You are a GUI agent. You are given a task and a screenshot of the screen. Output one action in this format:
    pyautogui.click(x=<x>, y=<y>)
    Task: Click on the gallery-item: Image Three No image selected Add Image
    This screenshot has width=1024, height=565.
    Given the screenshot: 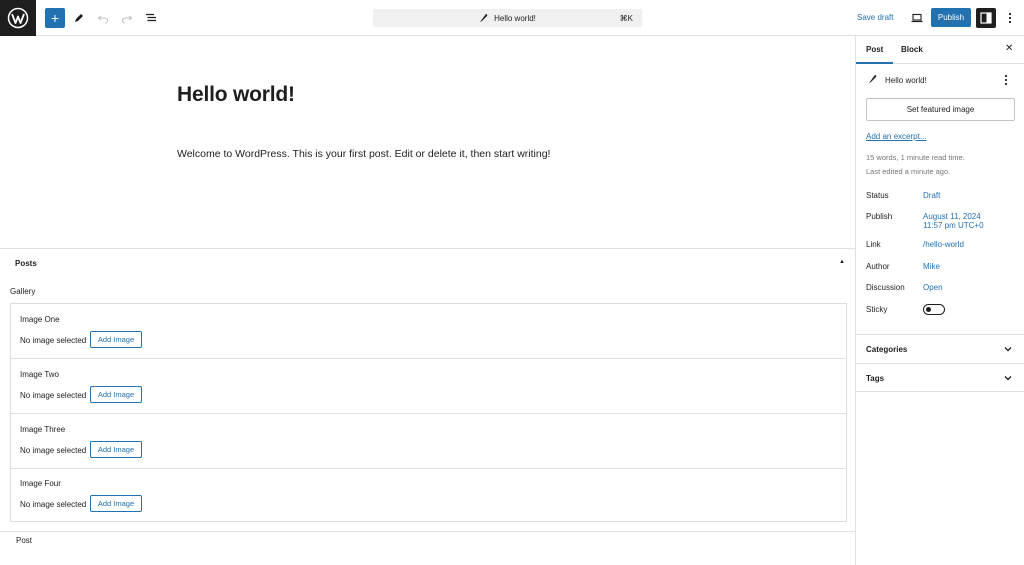 What is the action you would take?
    pyautogui.click(x=428, y=441)
    